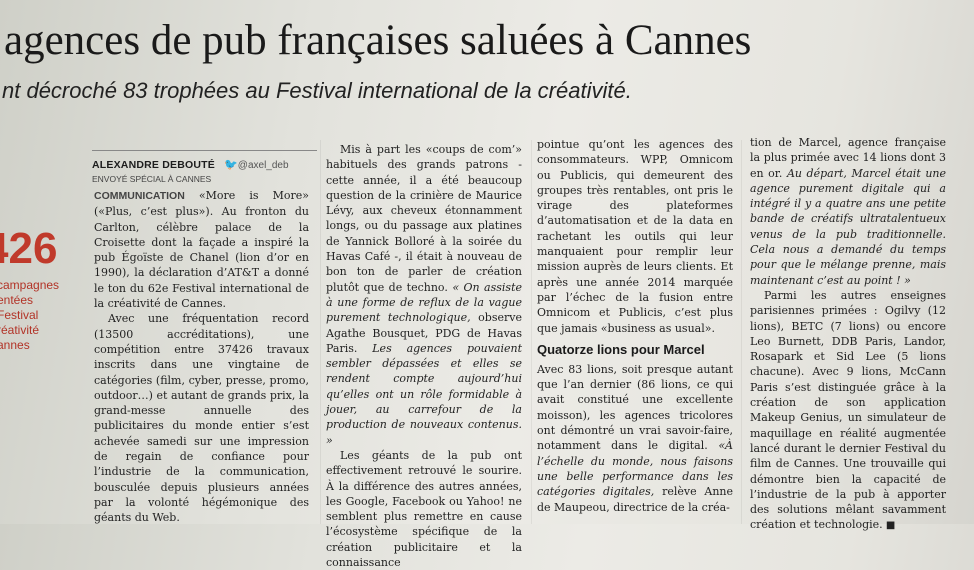  I want to click on section-heading: Quatorze lions pour Marcel, so click(621, 349).